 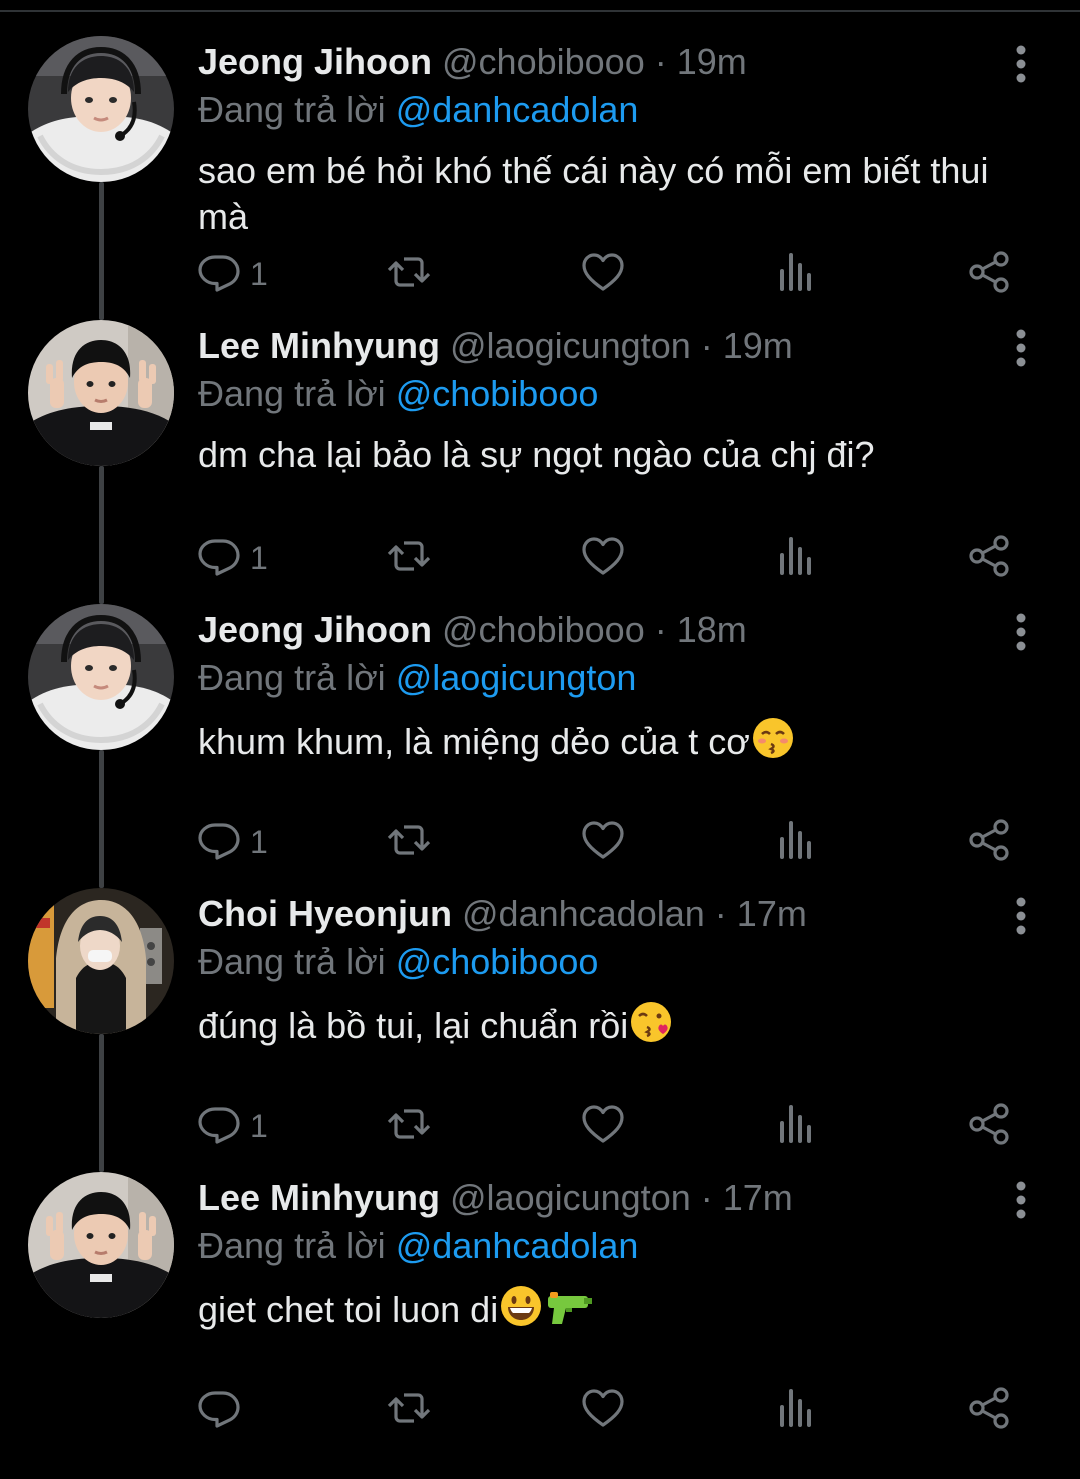 I want to click on tweet-text-content: khum khum, là miệng dẻo của t cơ, so click(x=474, y=741).